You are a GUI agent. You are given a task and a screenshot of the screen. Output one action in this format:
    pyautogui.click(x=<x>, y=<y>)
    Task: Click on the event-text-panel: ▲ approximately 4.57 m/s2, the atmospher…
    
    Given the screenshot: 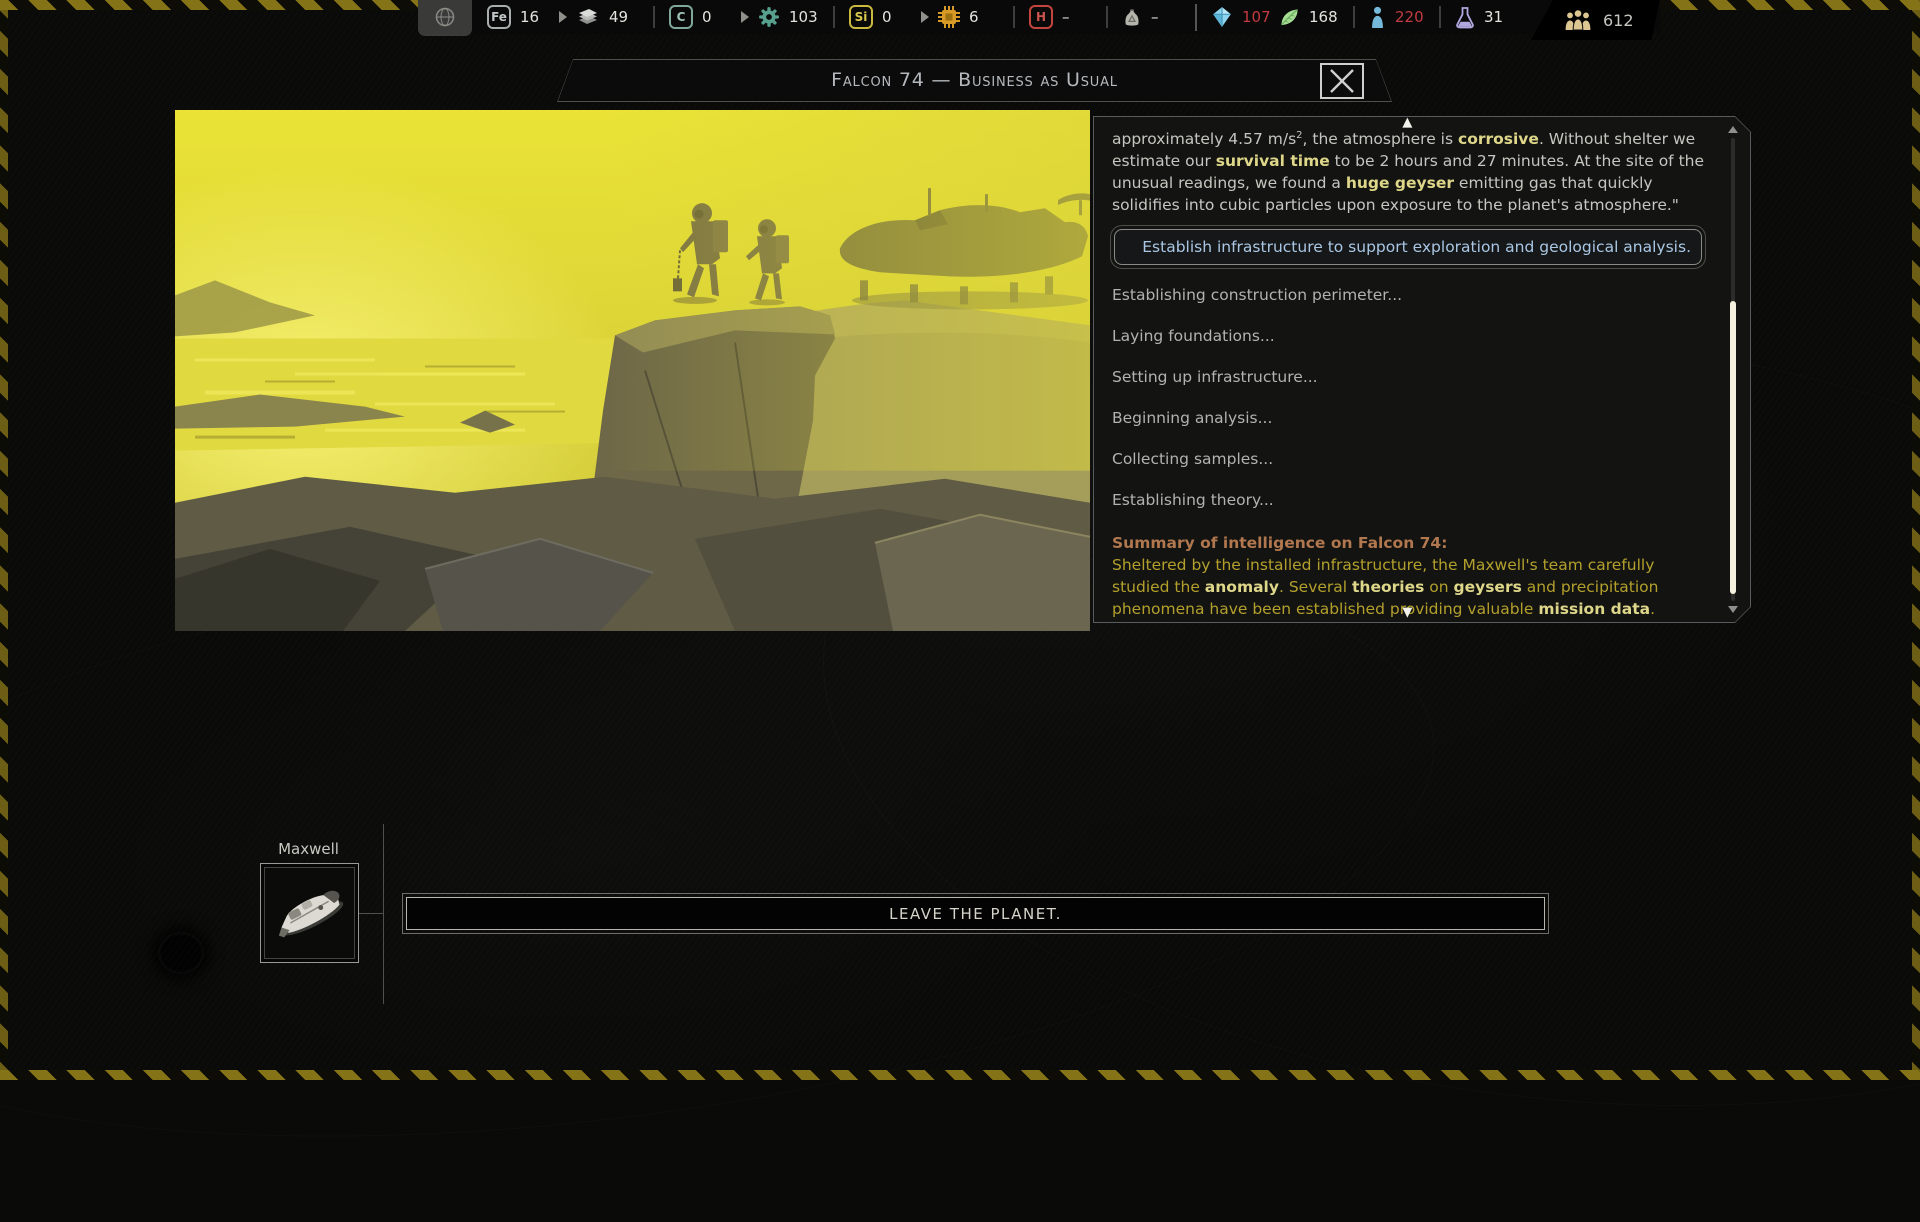 What is the action you would take?
    pyautogui.click(x=1422, y=369)
    